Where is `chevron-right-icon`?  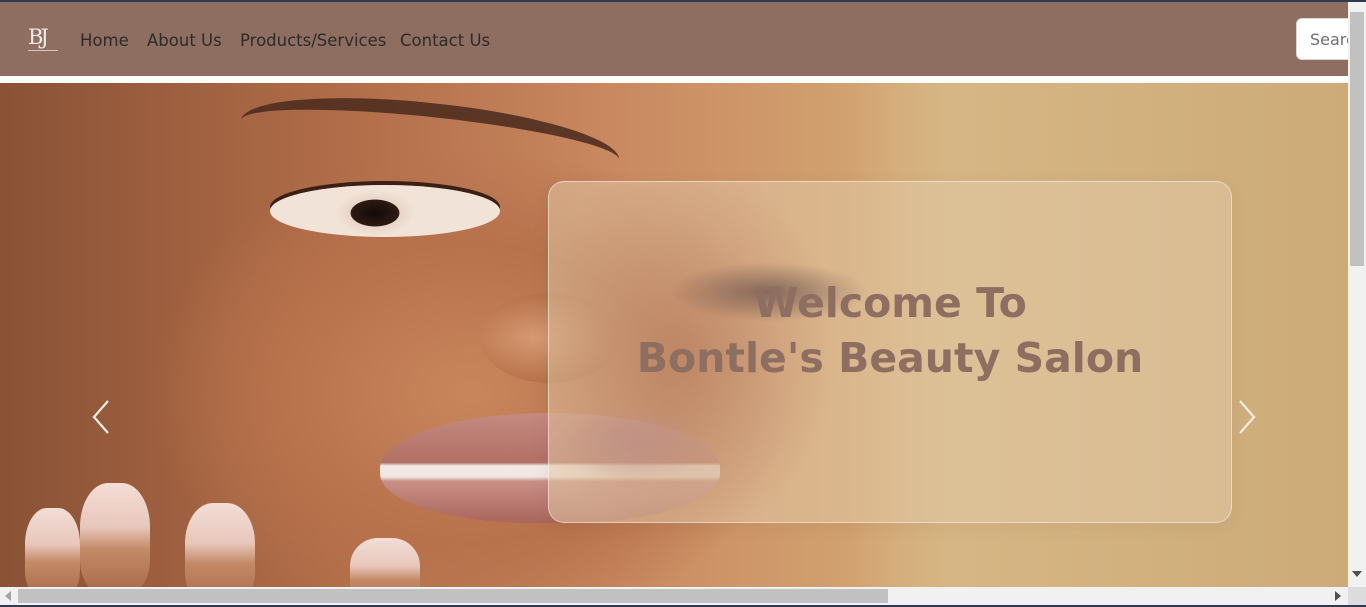
chevron-right-icon is located at coordinates (1247, 417).